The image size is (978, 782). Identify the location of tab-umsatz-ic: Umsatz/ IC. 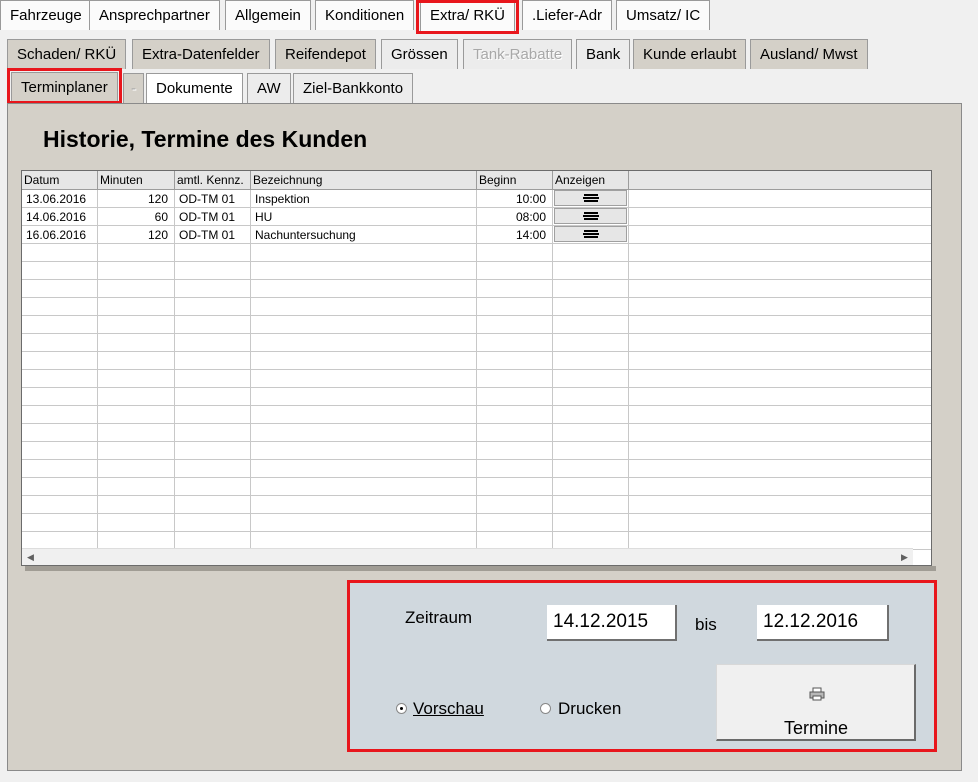
(663, 15).